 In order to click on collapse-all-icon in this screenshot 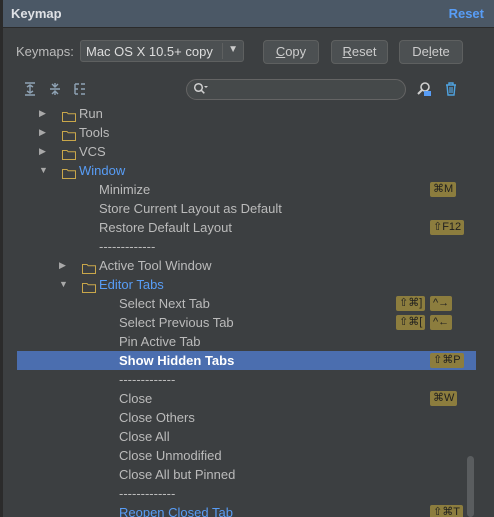, I will do `click(55, 89)`.